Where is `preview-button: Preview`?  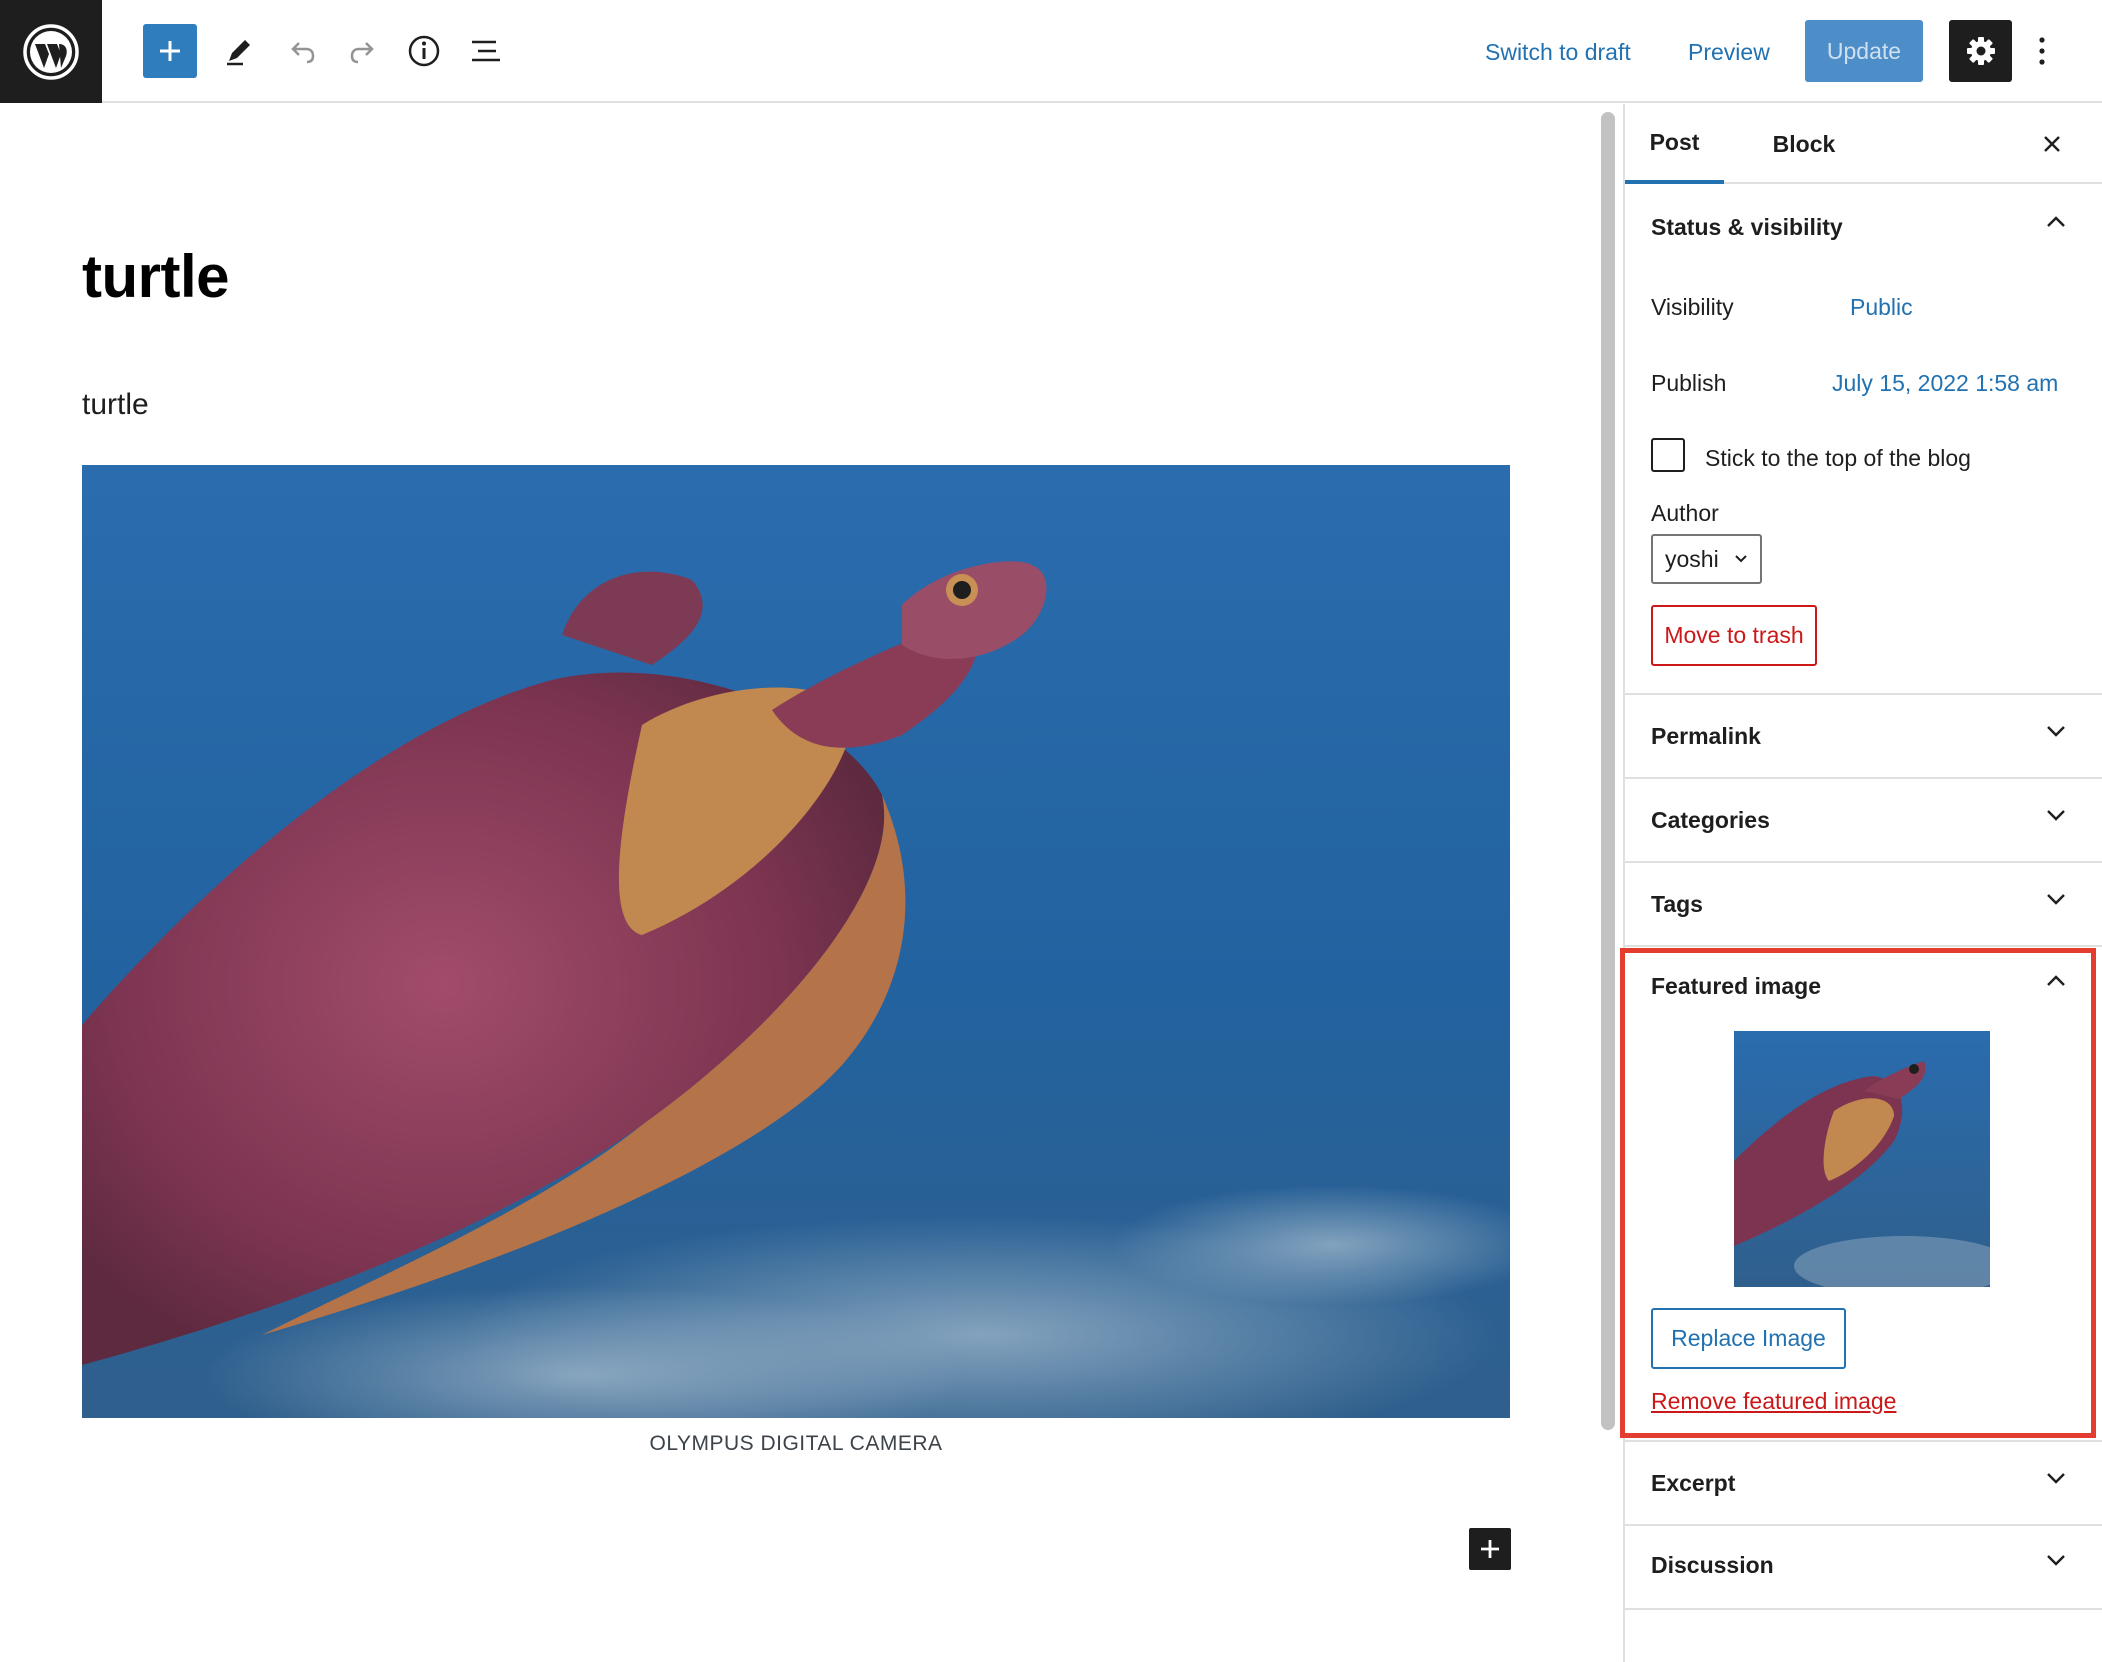 preview-button: Preview is located at coordinates (1729, 52).